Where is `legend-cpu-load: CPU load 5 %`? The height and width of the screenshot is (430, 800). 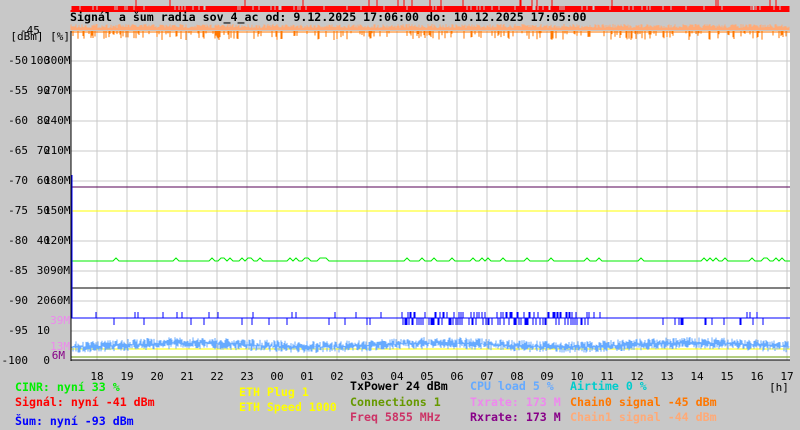 legend-cpu-load: CPU load 5 % is located at coordinates (512, 386).